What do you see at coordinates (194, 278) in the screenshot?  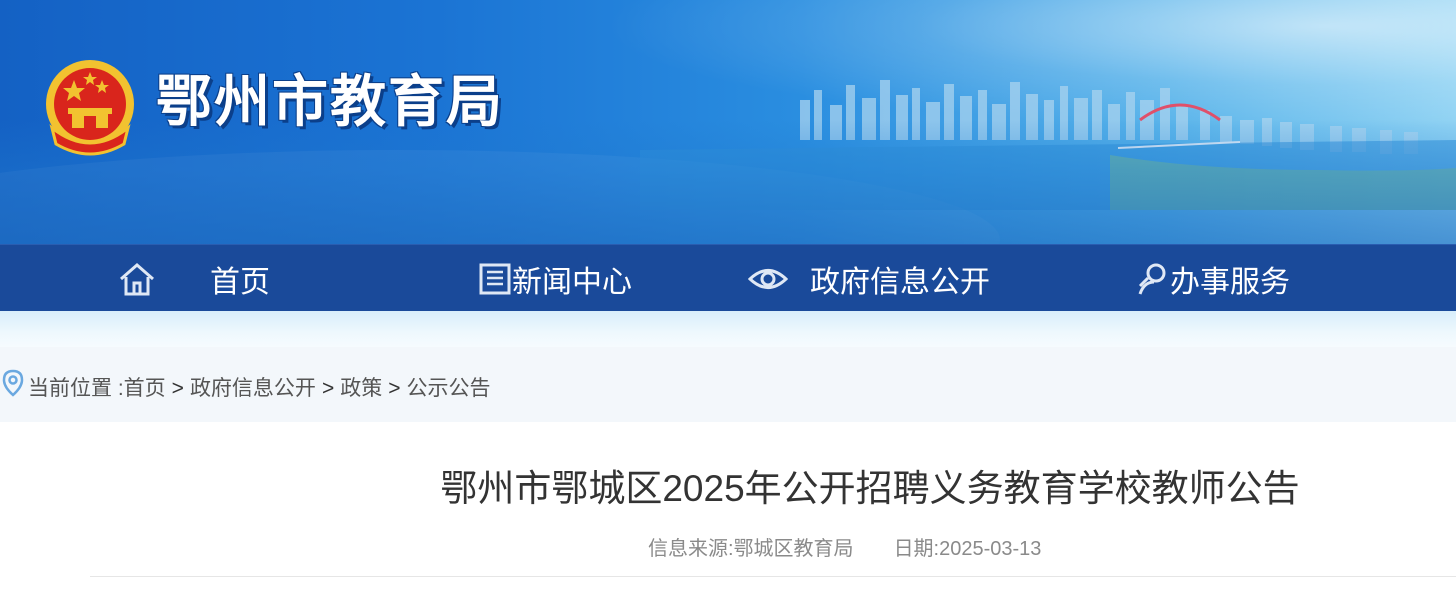 I see `nav-item-home: 首页` at bounding box center [194, 278].